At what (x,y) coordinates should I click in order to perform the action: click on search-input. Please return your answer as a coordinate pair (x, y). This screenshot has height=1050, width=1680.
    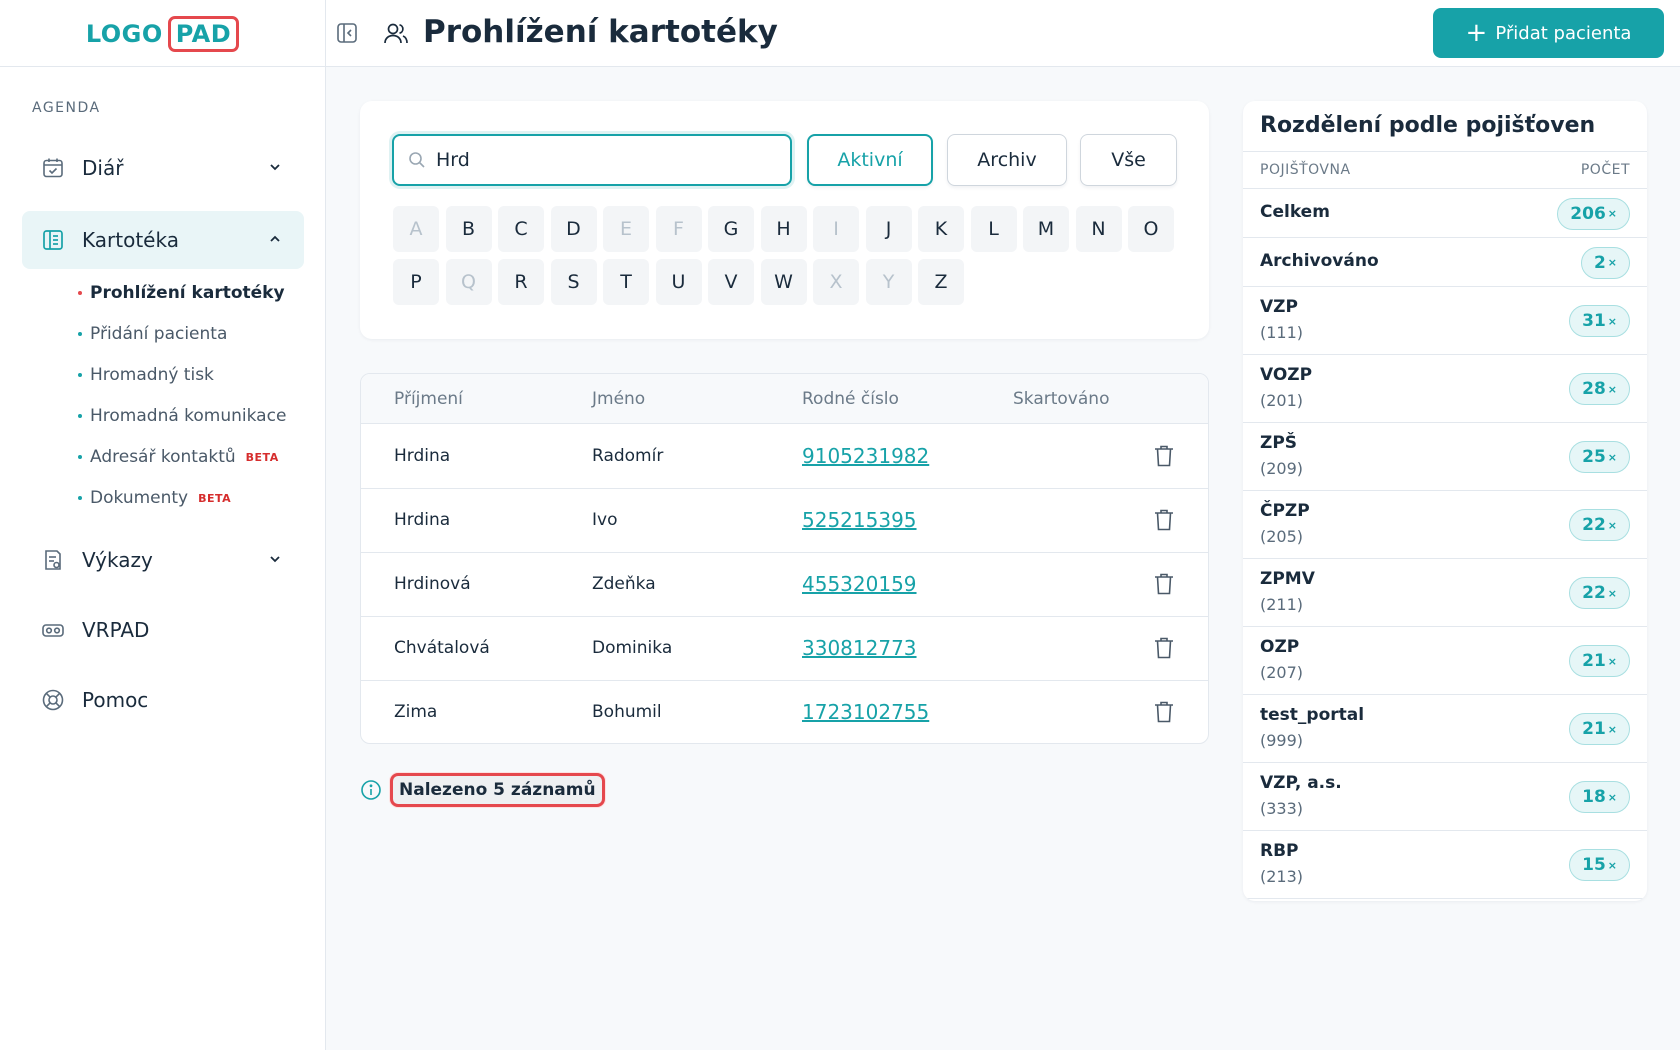
    Looking at the image, I should click on (606, 160).